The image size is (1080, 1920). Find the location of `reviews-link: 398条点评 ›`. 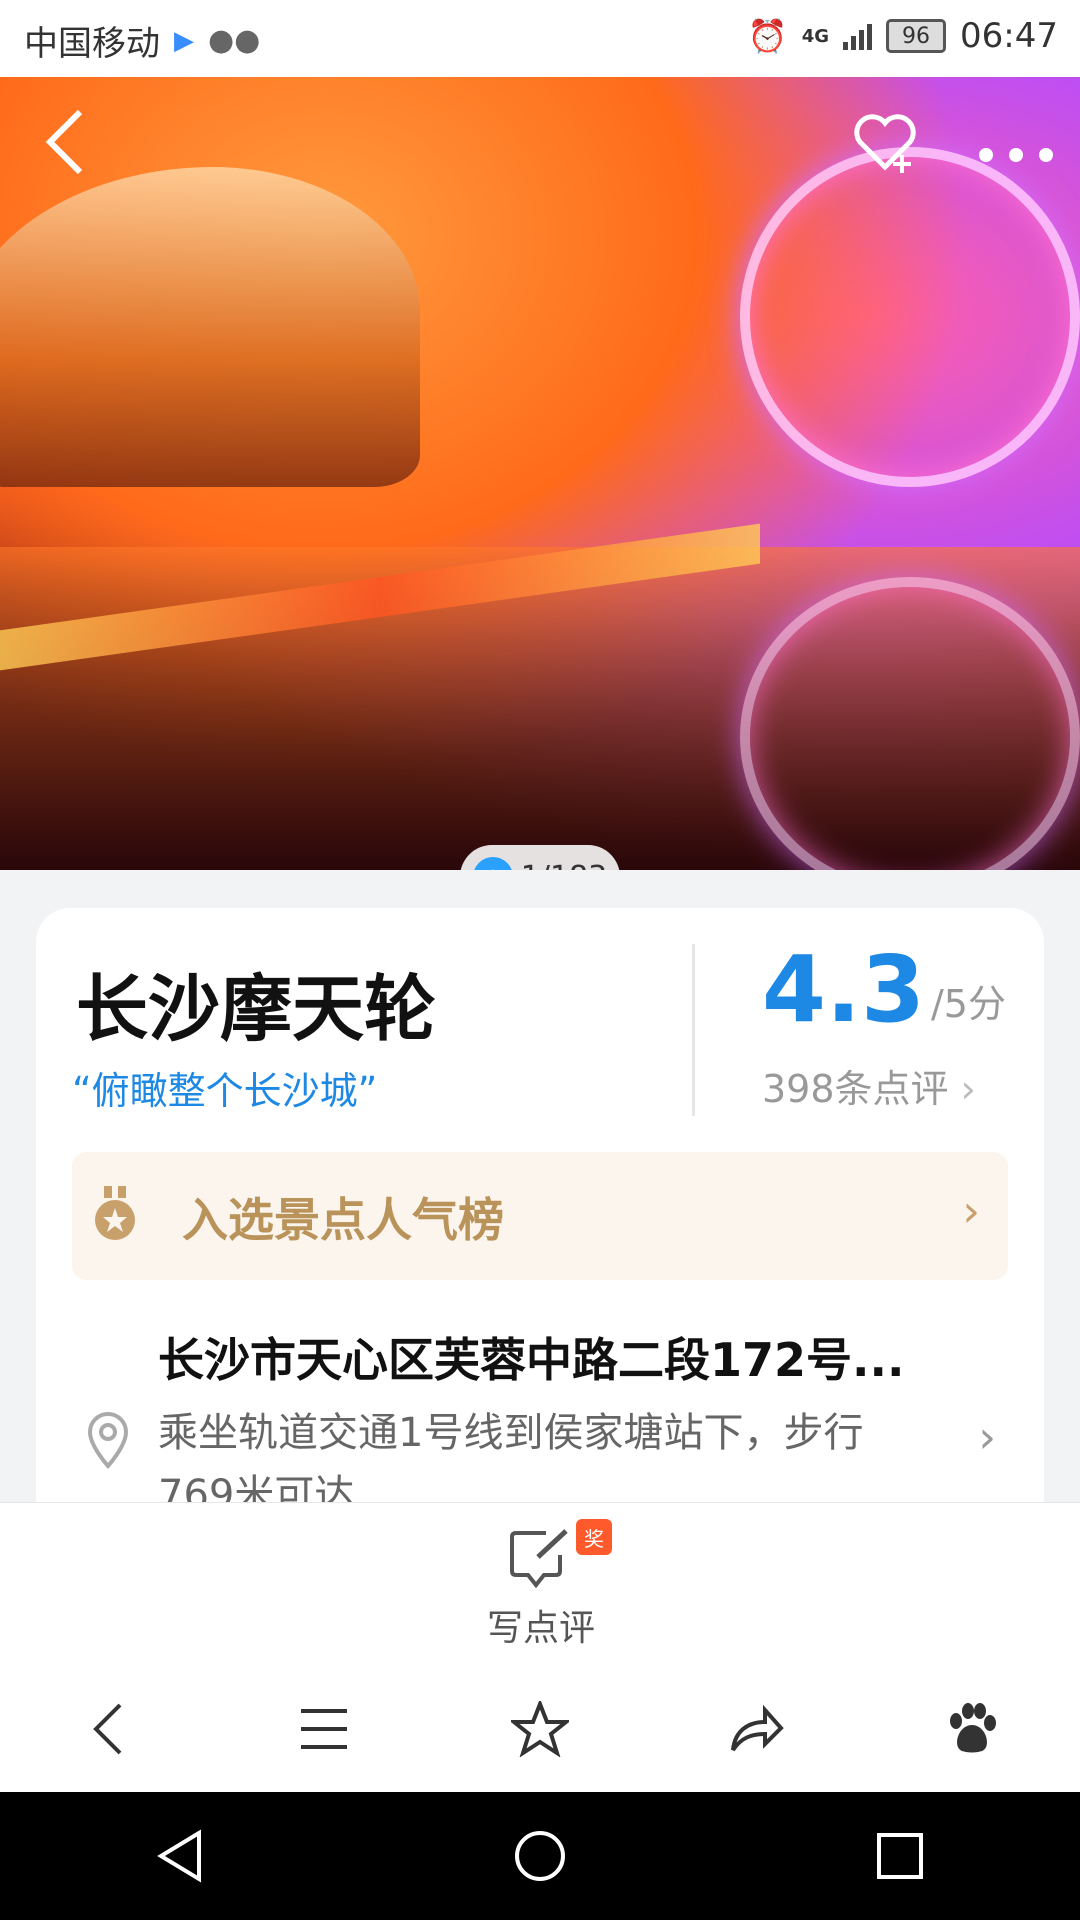

reviews-link: 398条点评 › is located at coordinates (869, 1085).